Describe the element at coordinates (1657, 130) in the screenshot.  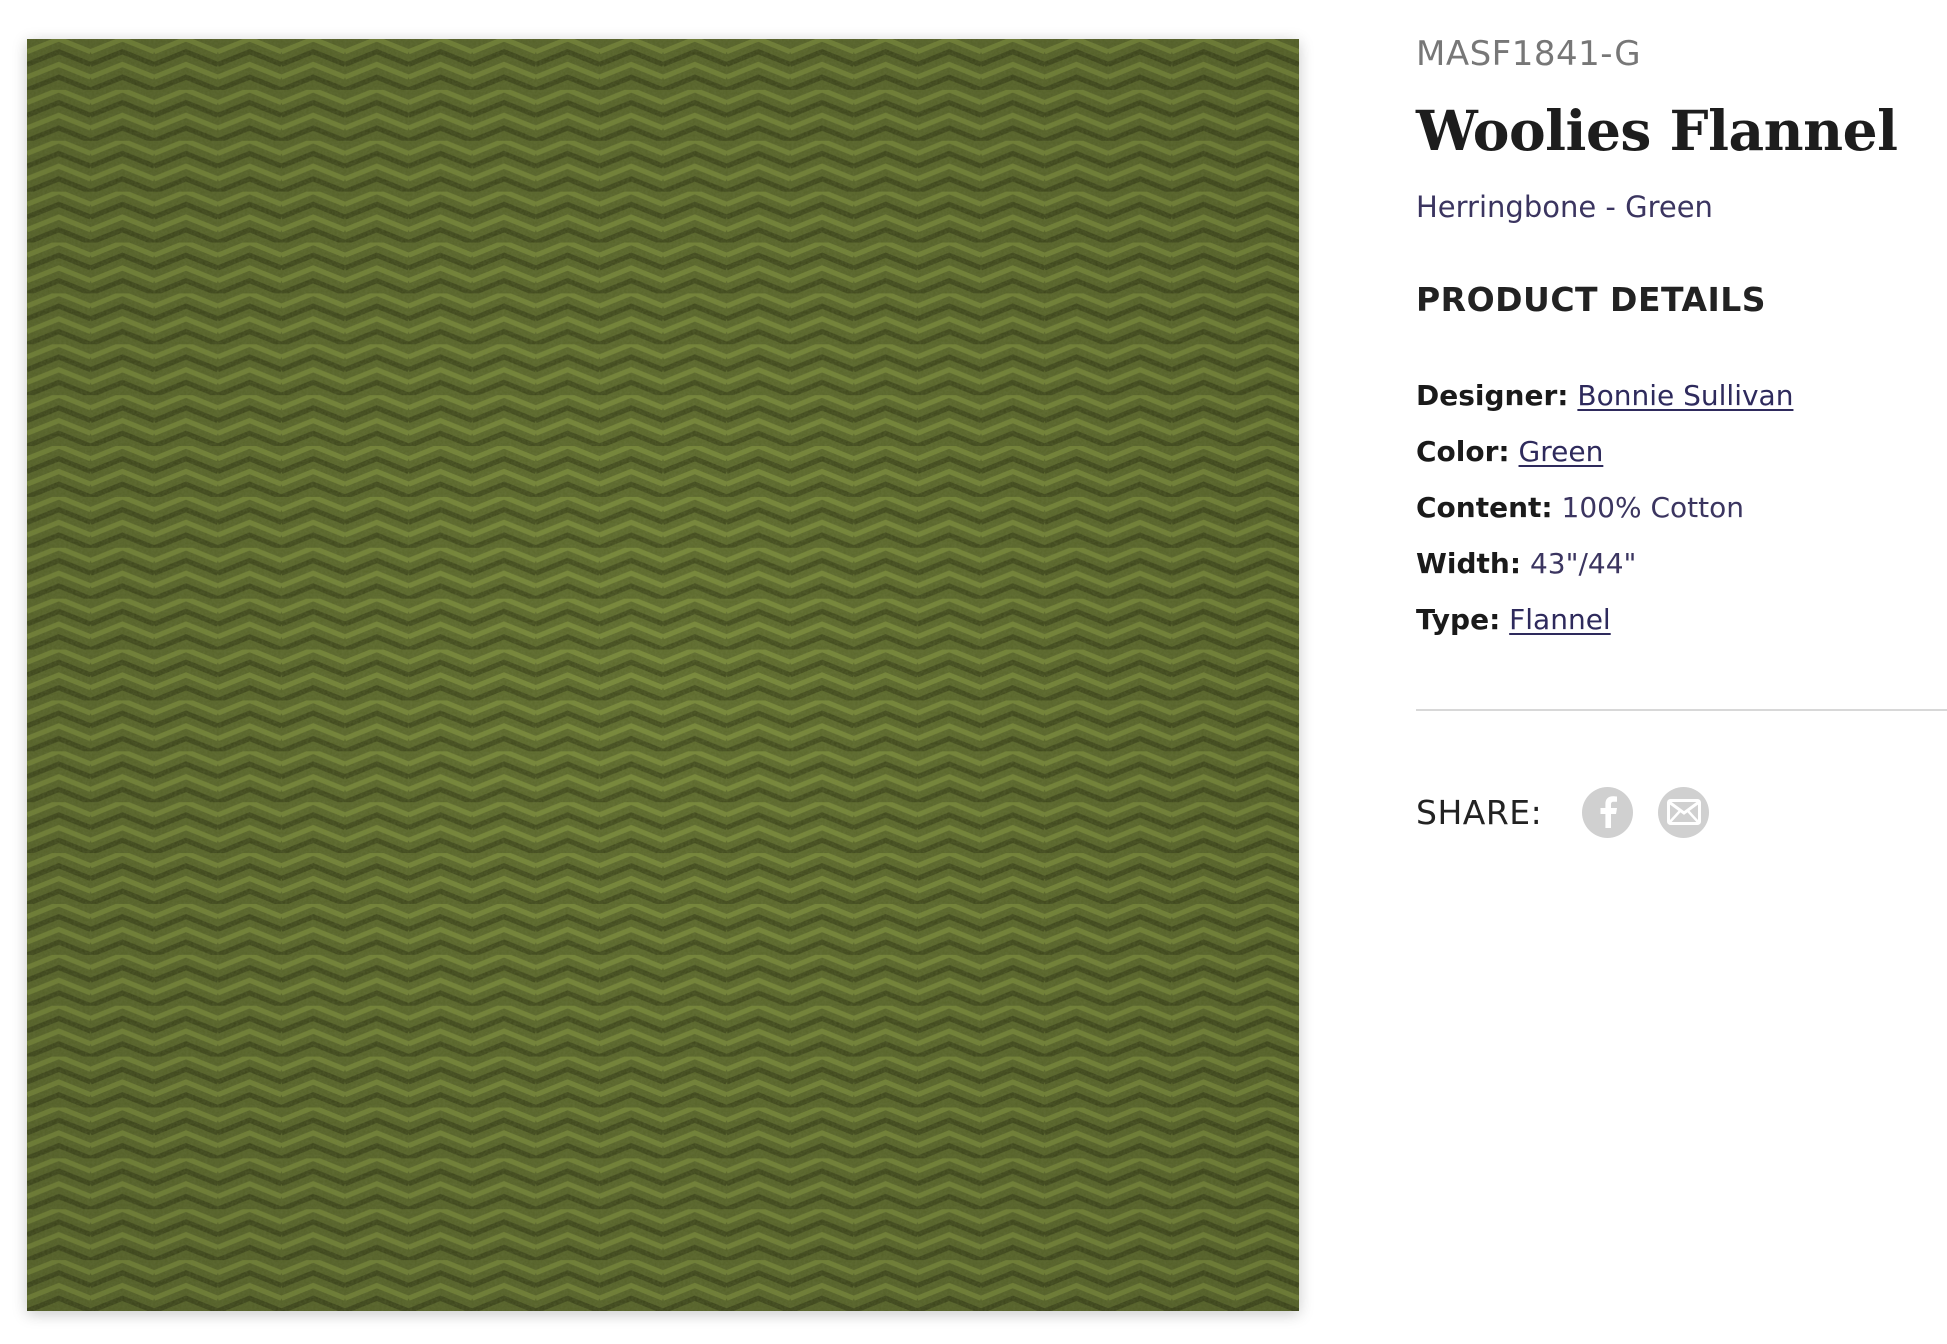
I see `product-title: Woolies Flannel` at that location.